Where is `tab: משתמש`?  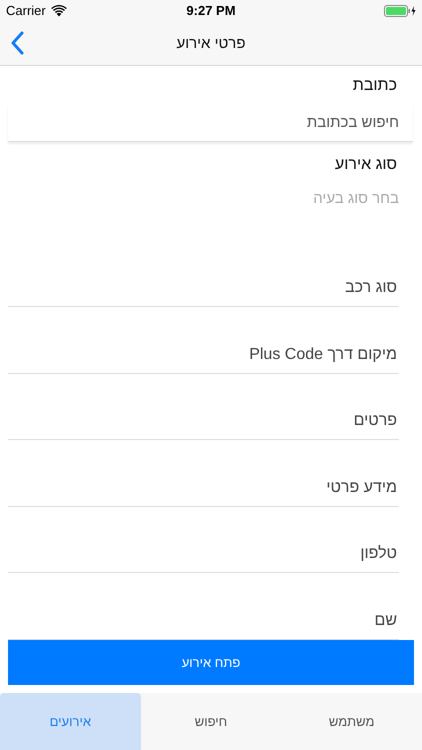
tab: משתמש is located at coordinates (351, 721).